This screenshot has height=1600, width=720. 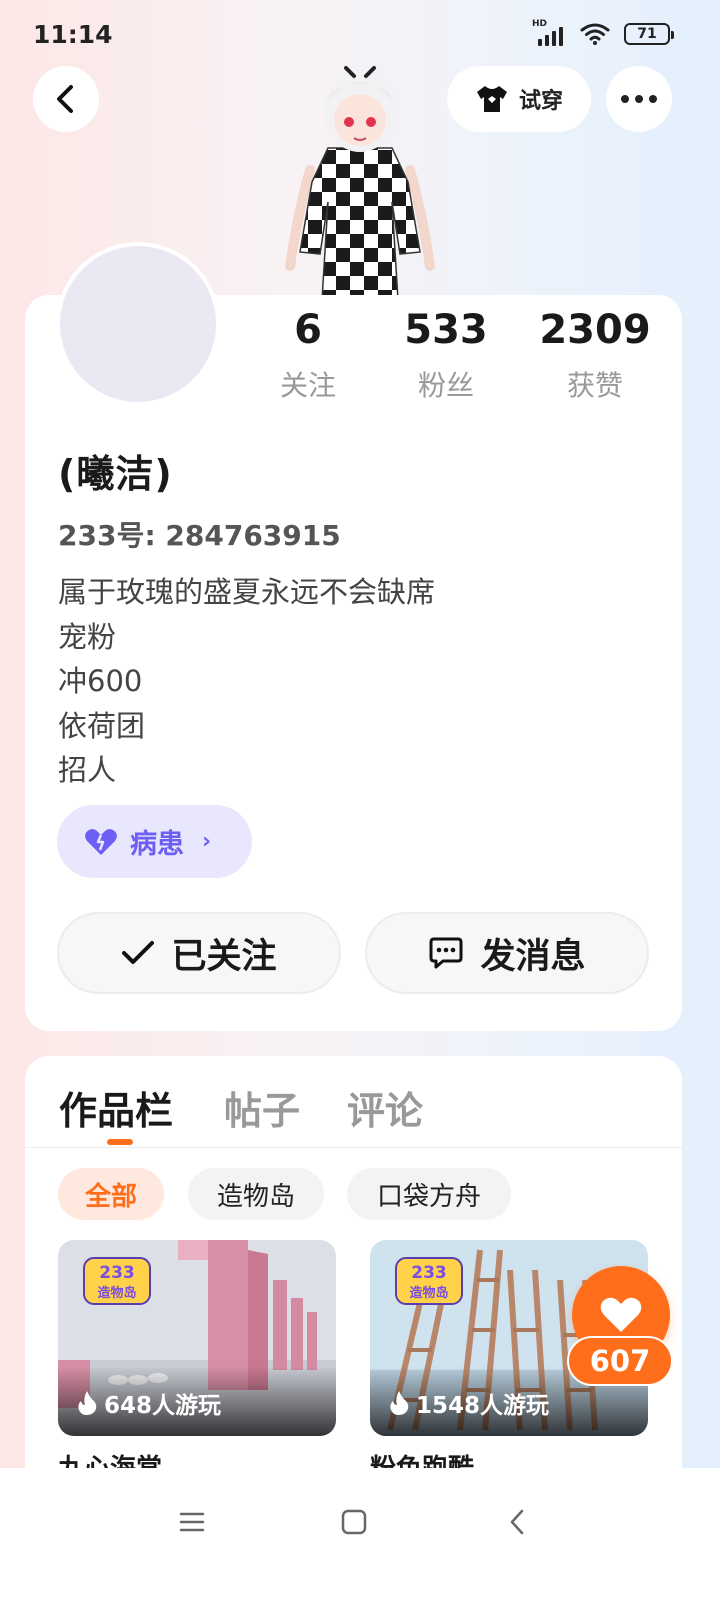 What do you see at coordinates (163, 1406) in the screenshot?
I see `play-count-text: 648人游玩` at bounding box center [163, 1406].